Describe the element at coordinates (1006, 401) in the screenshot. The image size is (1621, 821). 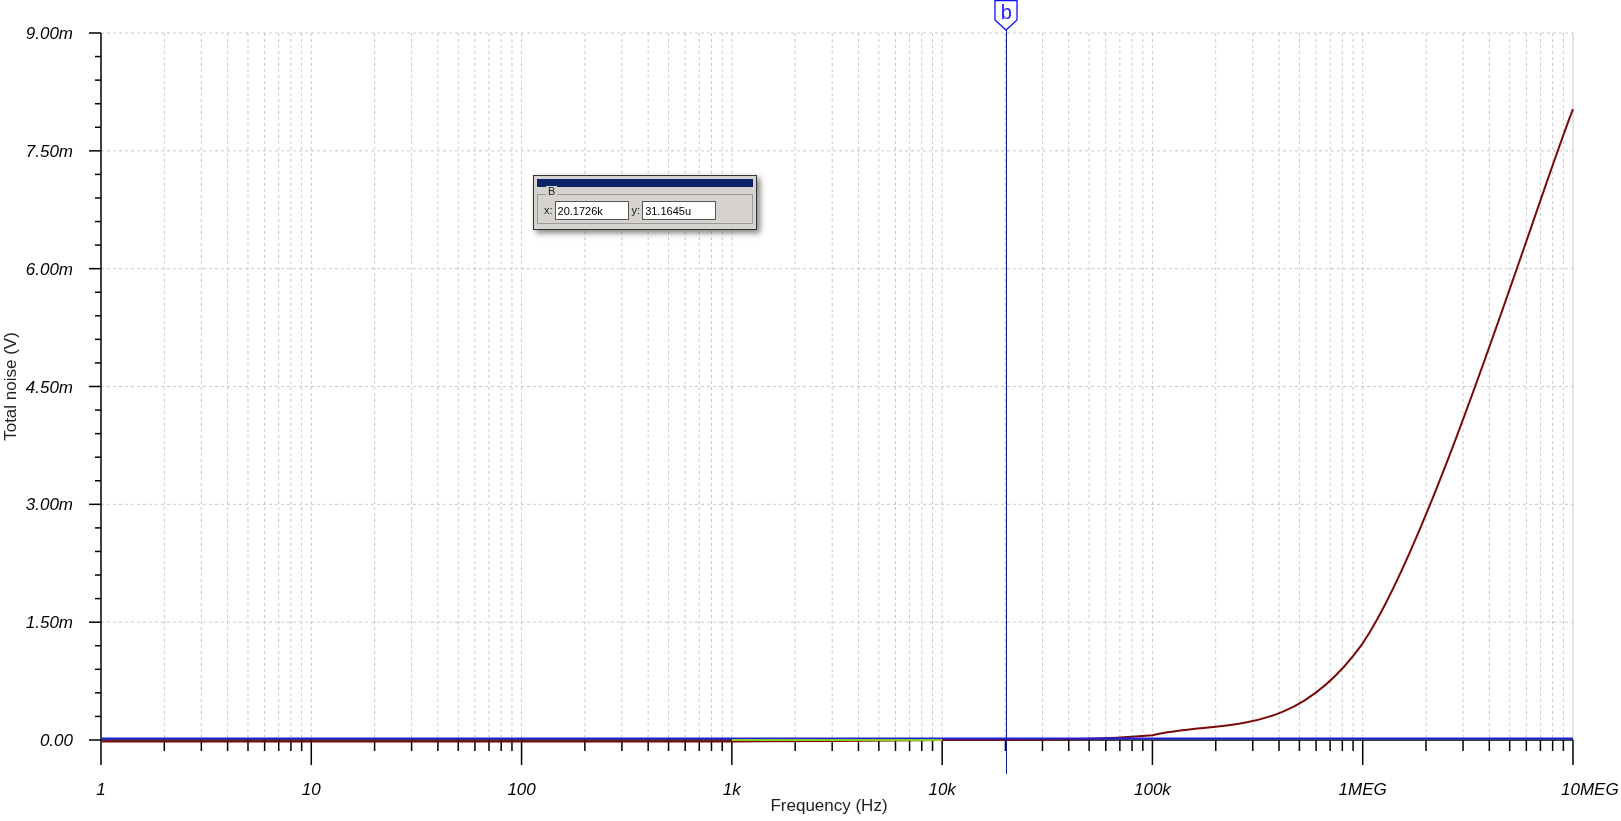
I see `cursor-line` at that location.